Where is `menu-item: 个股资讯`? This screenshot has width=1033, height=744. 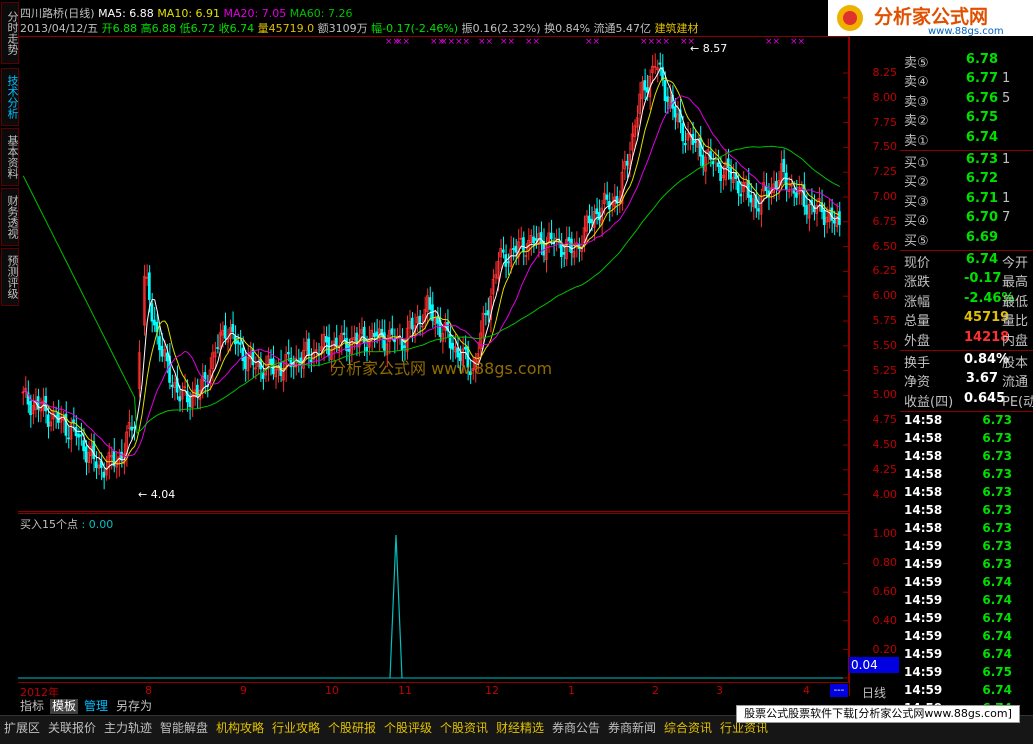 menu-item: 个股资讯 is located at coordinates (464, 727).